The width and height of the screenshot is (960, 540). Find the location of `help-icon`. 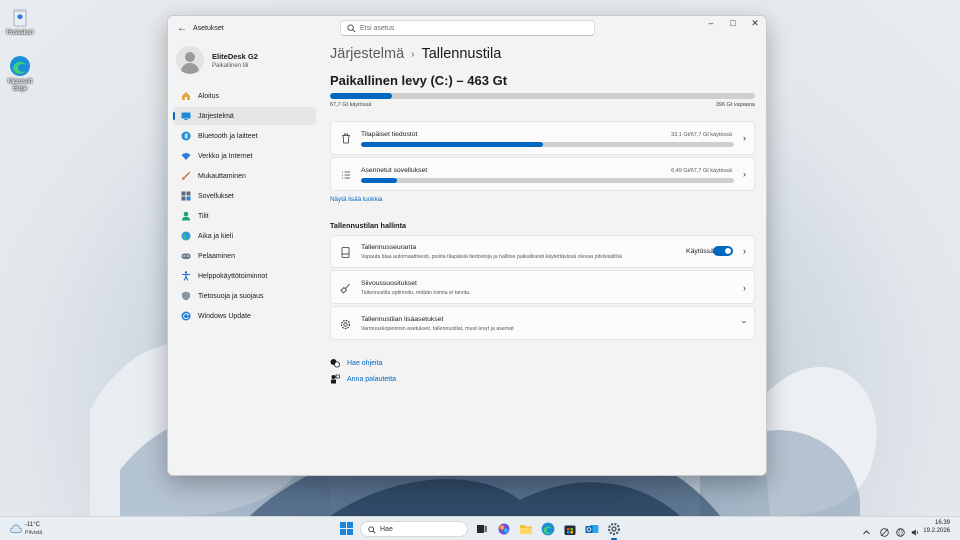

help-icon is located at coordinates (335, 363).